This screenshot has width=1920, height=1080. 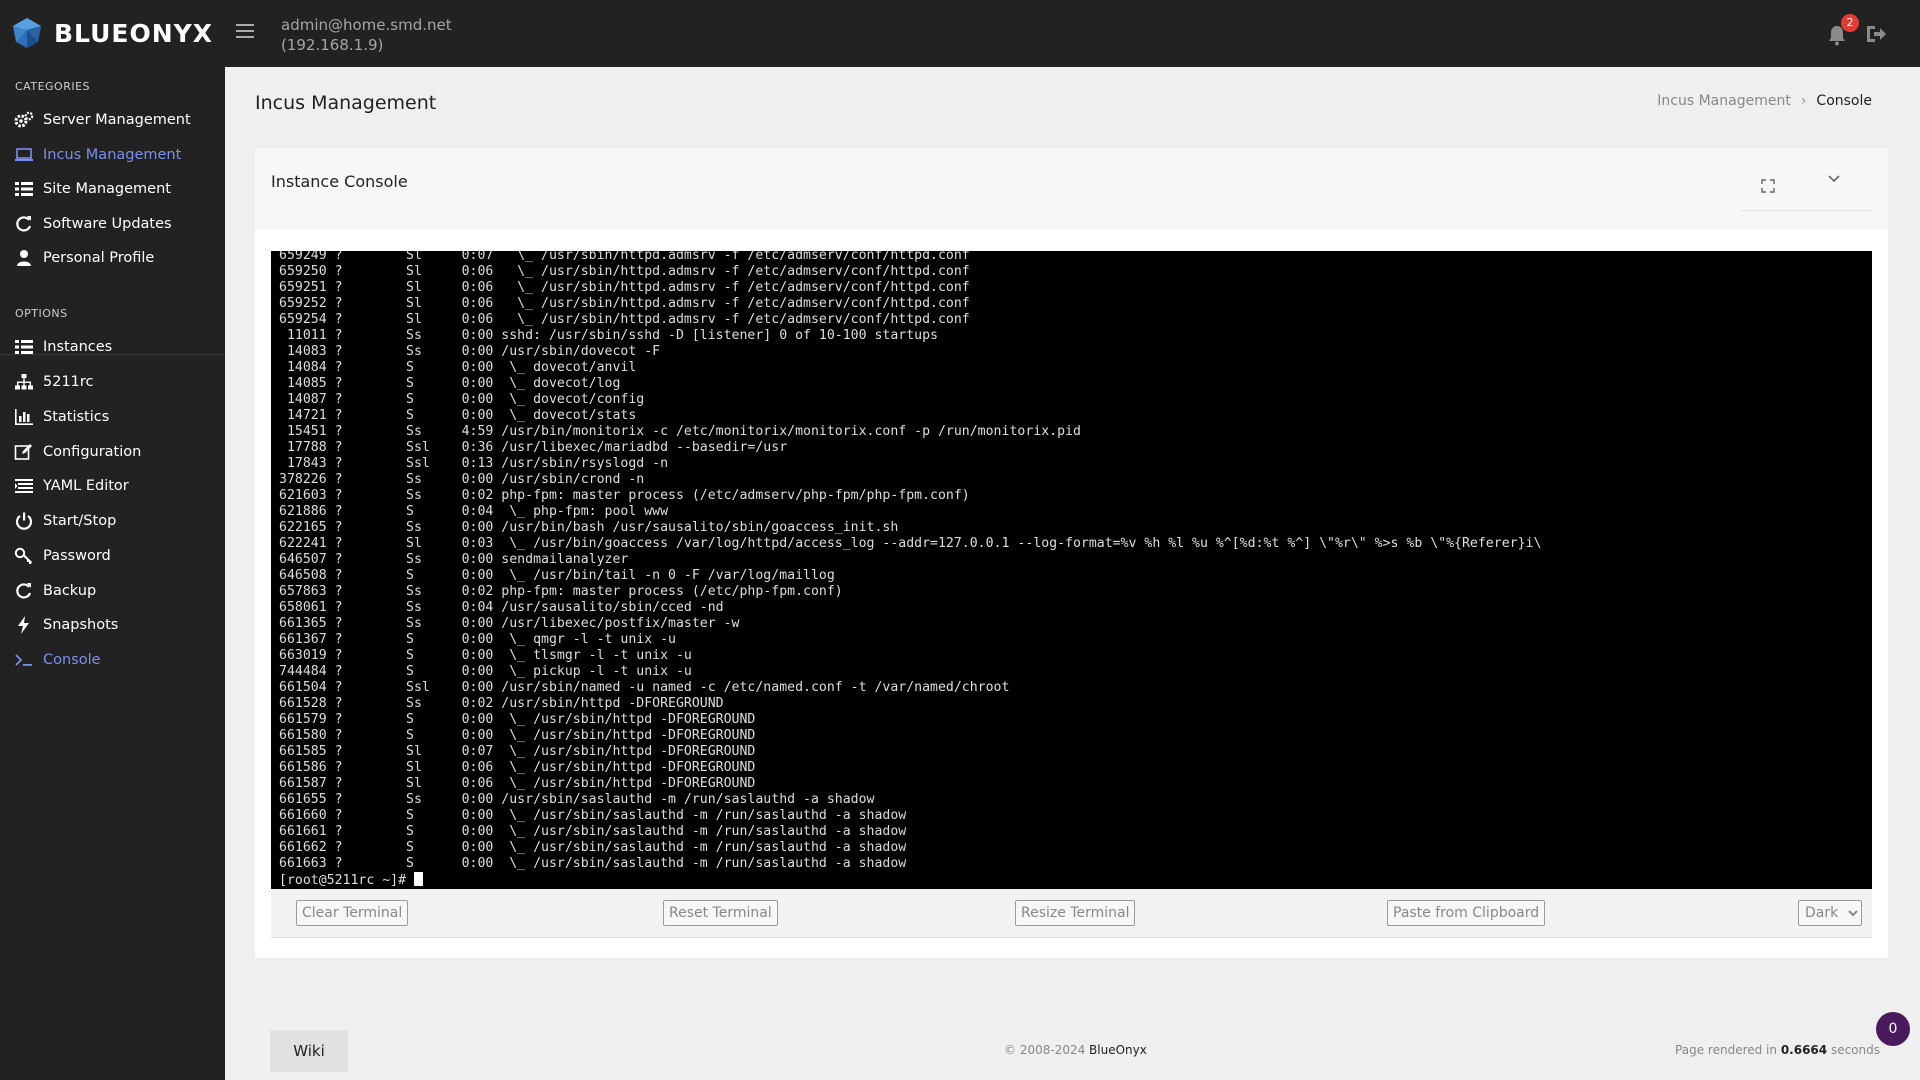 What do you see at coordinates (107, 224) in the screenshot?
I see `sidebar-item-label: Software Updates` at bounding box center [107, 224].